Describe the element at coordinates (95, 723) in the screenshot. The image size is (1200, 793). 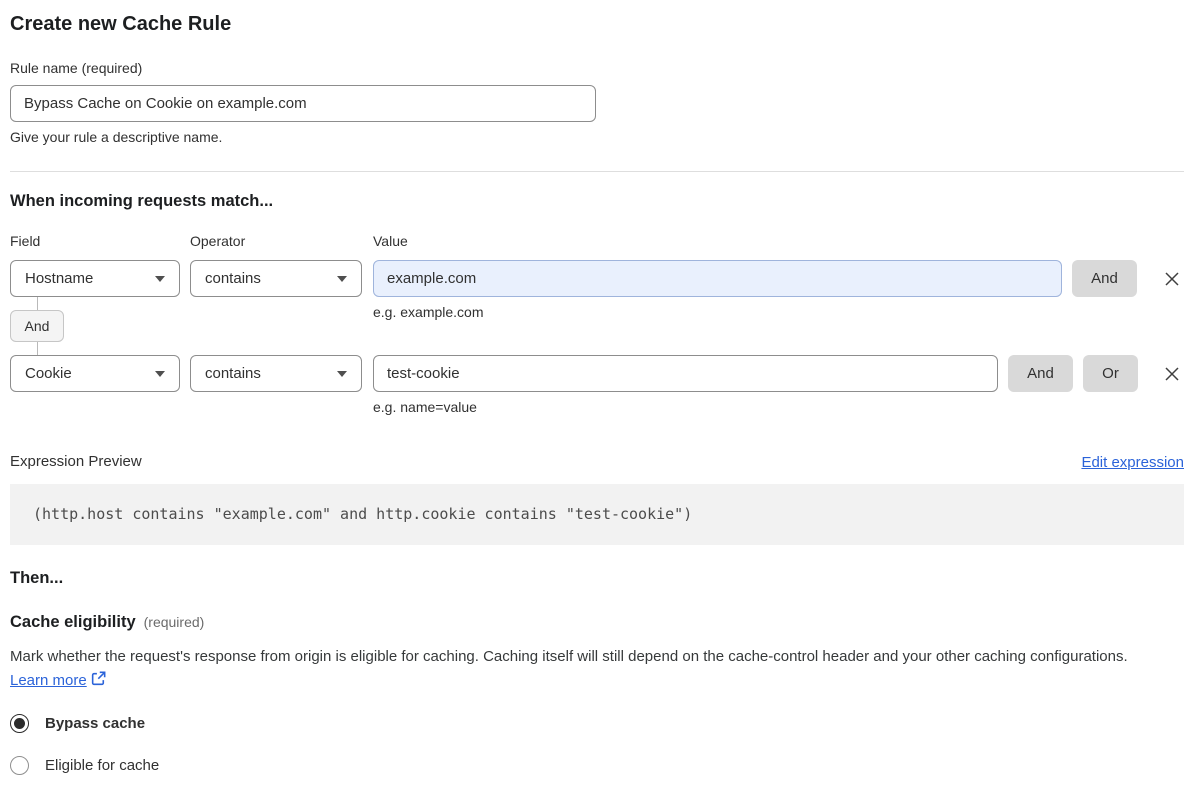
I see `radio-bypass-cache-label: Bypass cache` at that location.